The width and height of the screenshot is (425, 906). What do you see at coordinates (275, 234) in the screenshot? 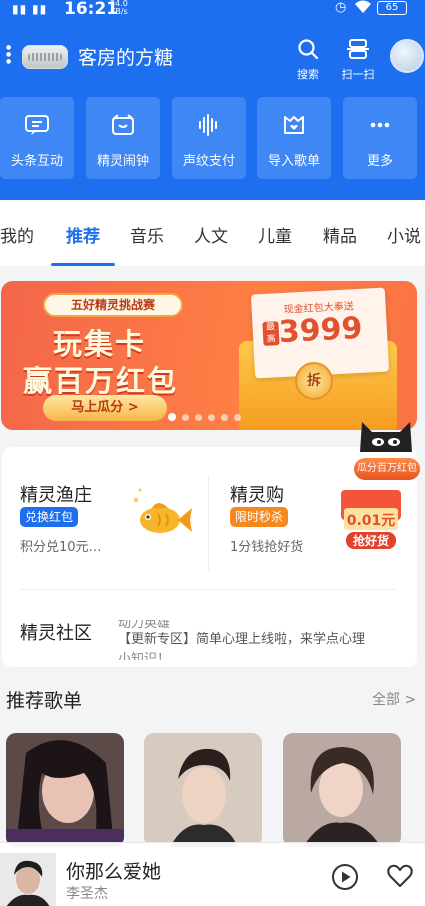
I see `tab-children: 儿童` at bounding box center [275, 234].